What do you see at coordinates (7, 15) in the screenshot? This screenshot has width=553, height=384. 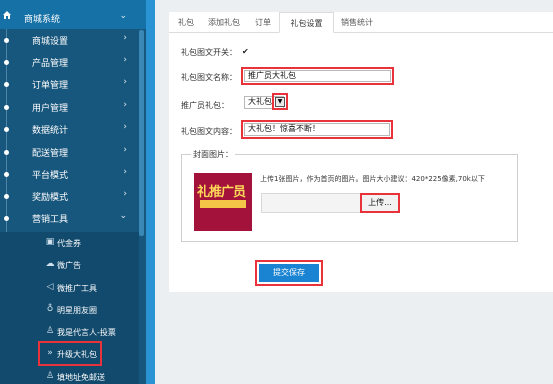 I see `home-icon` at bounding box center [7, 15].